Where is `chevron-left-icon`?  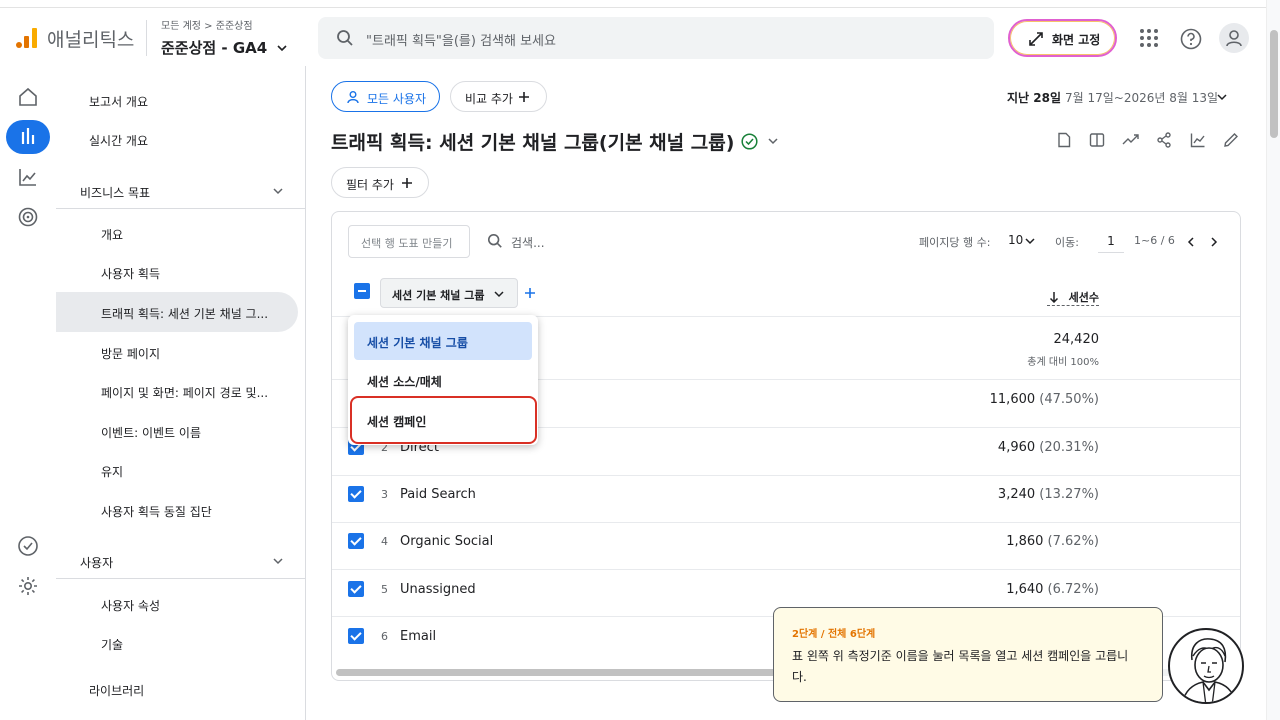 chevron-left-icon is located at coordinates (1191, 242).